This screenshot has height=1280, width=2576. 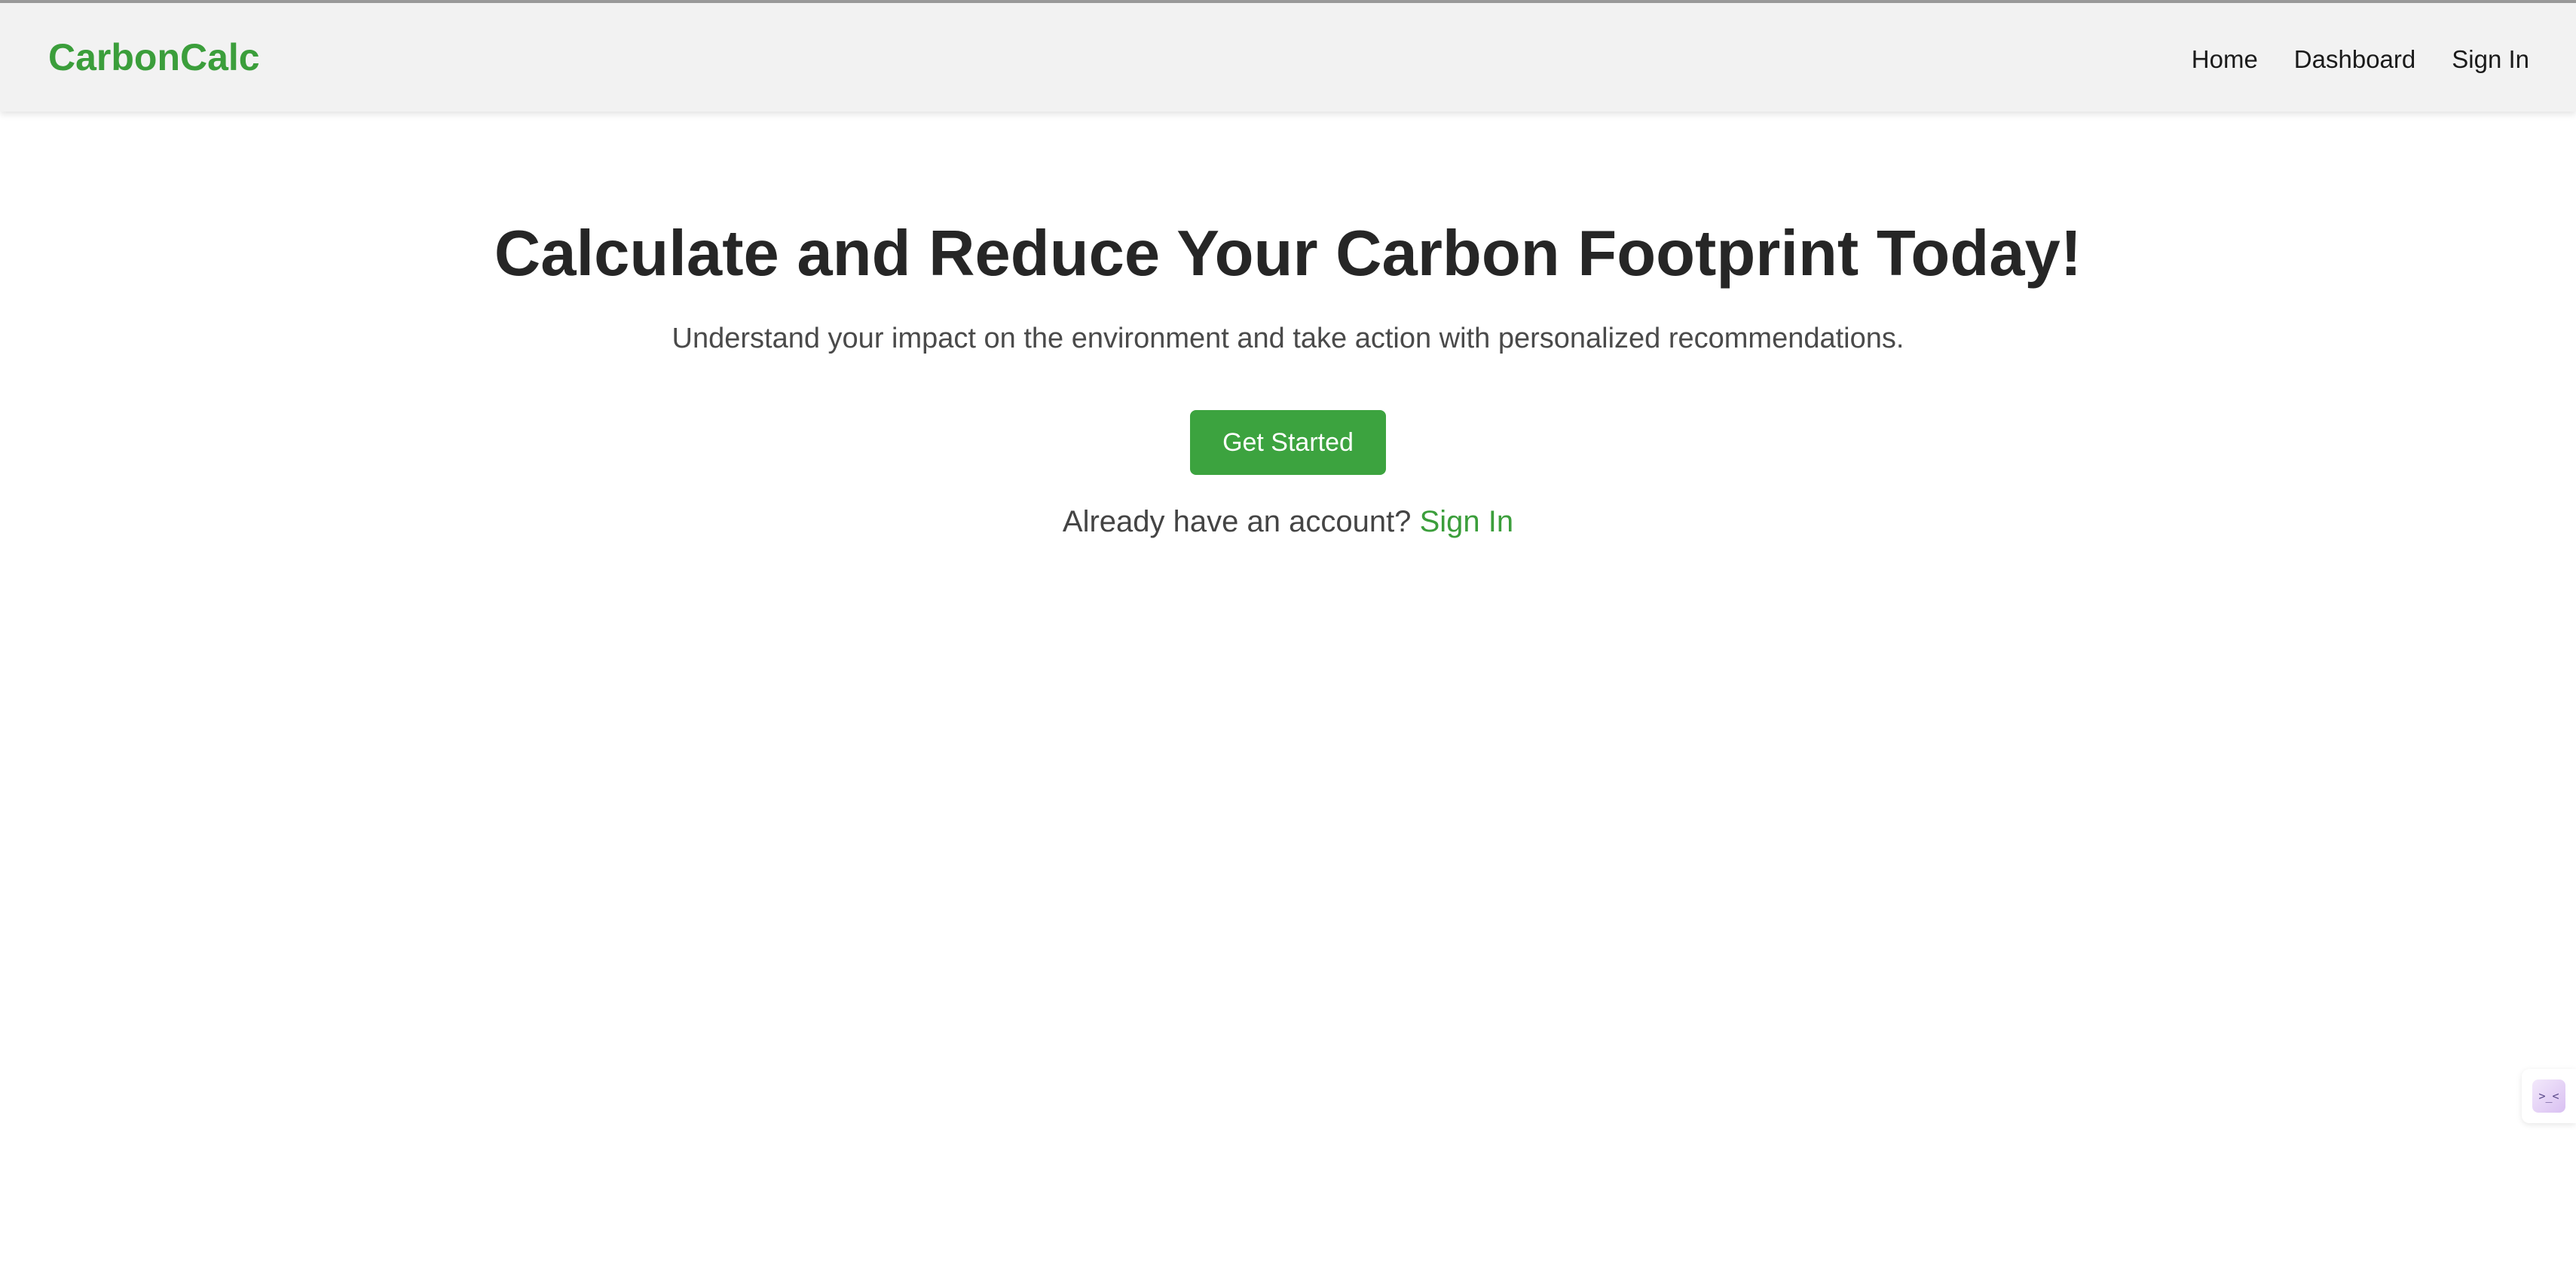 What do you see at coordinates (2490, 60) in the screenshot?
I see `nav-link-sign-in: Sign In` at bounding box center [2490, 60].